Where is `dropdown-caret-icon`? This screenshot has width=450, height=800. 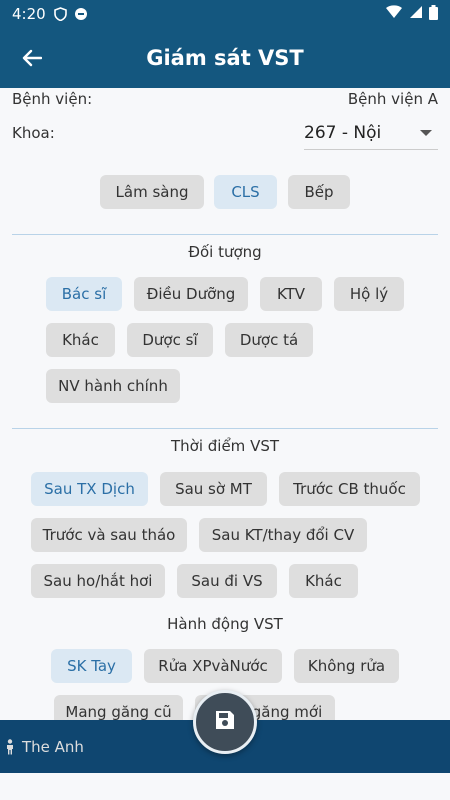 dropdown-caret-icon is located at coordinates (426, 133).